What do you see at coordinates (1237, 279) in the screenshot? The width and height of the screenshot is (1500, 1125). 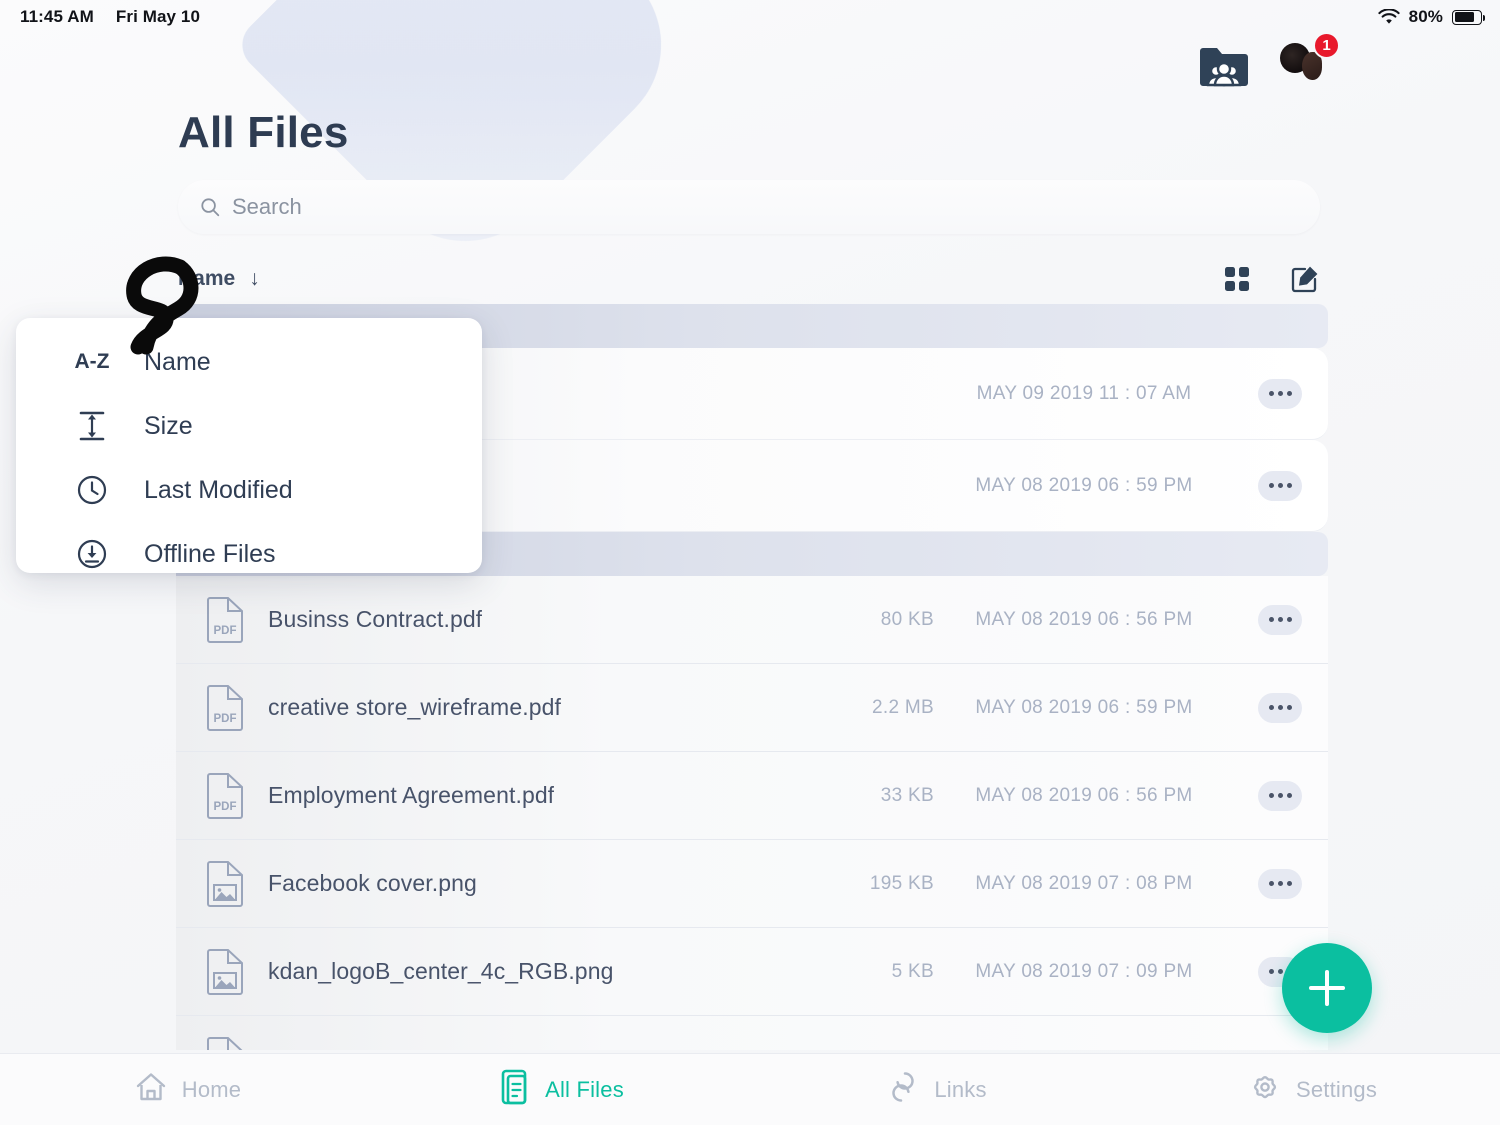 I see `grid-view-icon` at bounding box center [1237, 279].